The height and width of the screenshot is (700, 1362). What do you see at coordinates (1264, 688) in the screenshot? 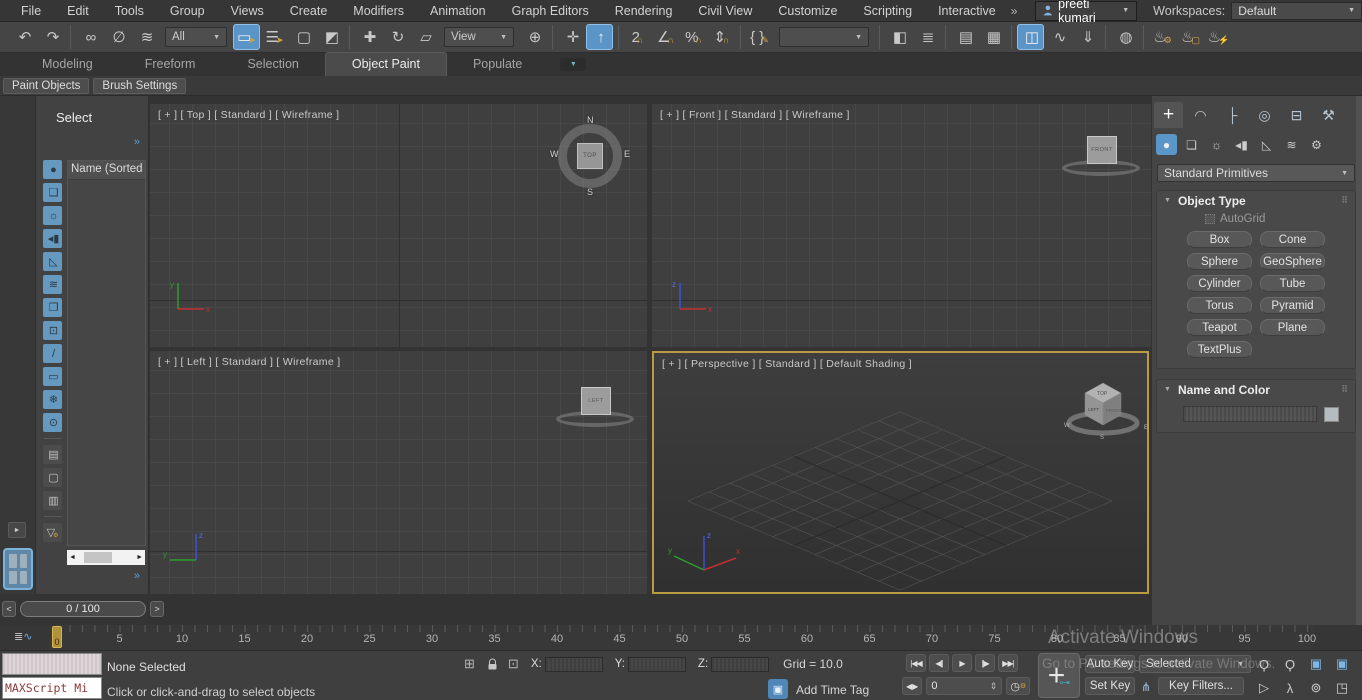
I see `field-of-view-icon: ▷` at bounding box center [1264, 688].